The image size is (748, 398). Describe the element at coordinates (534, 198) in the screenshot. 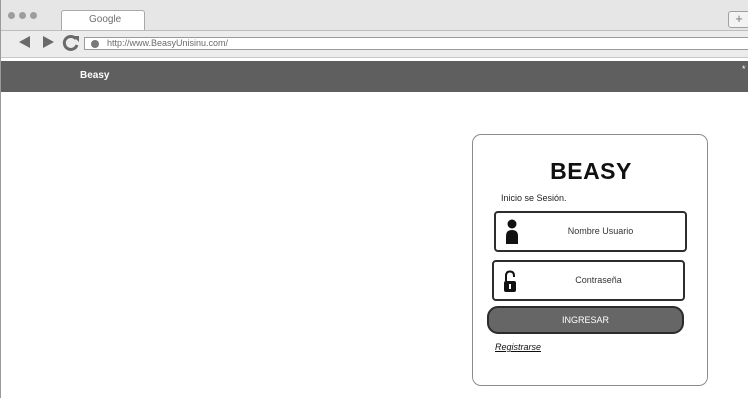

I see `login-subtitle: Inicio se Sesión.` at that location.